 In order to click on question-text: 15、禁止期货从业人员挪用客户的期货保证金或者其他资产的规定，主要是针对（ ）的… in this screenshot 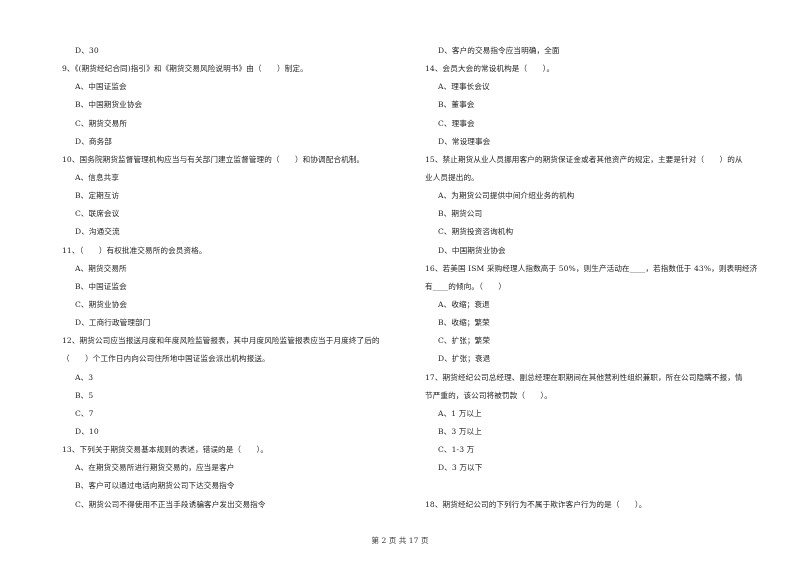, I will do `click(584, 159)`.